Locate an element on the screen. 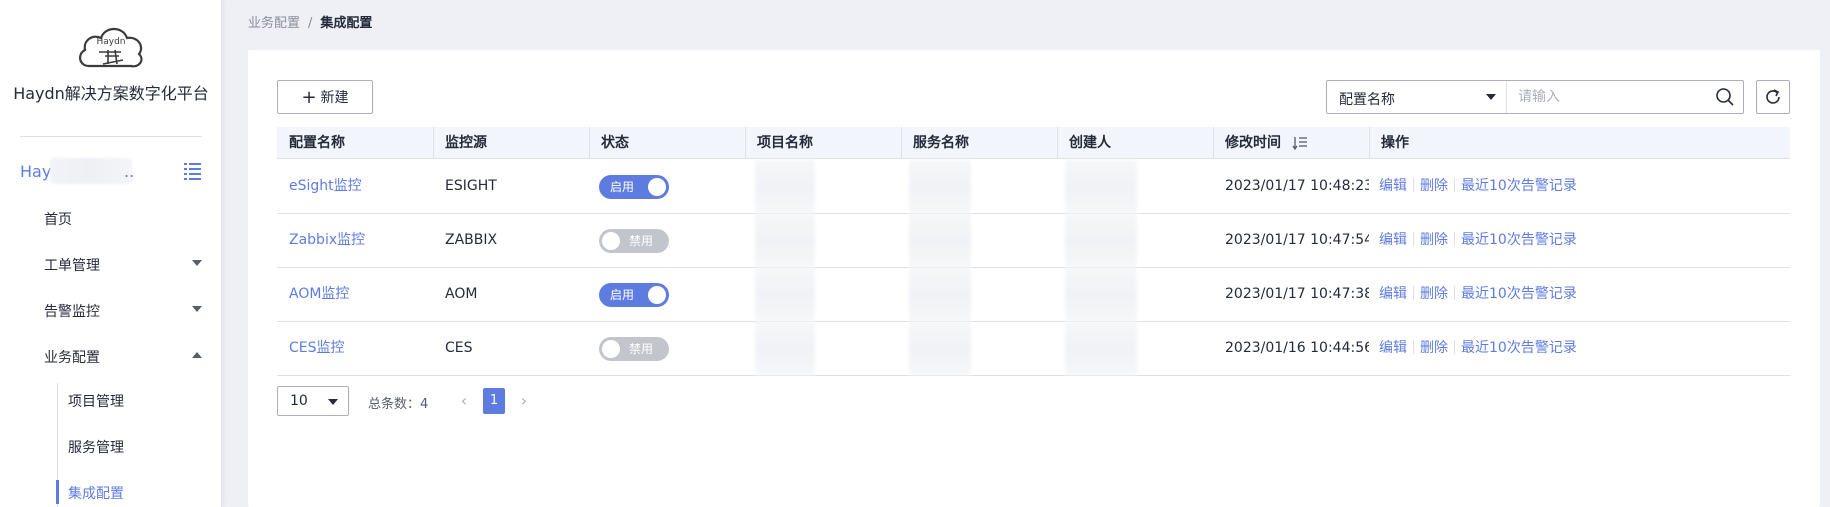 This screenshot has height=507, width=1830. tenant-selector: Hay .. is located at coordinates (111, 172).